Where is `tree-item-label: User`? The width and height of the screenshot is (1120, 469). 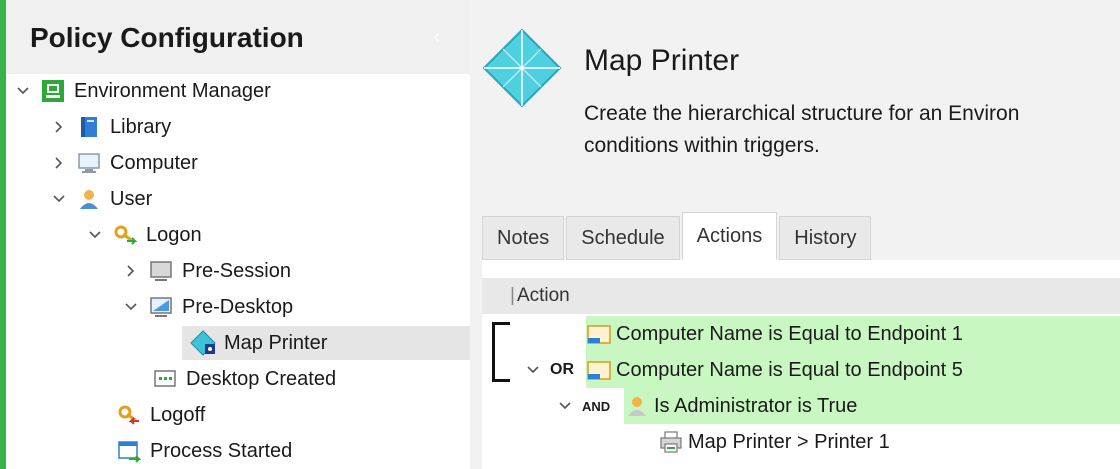 tree-item-label: User is located at coordinates (131, 198).